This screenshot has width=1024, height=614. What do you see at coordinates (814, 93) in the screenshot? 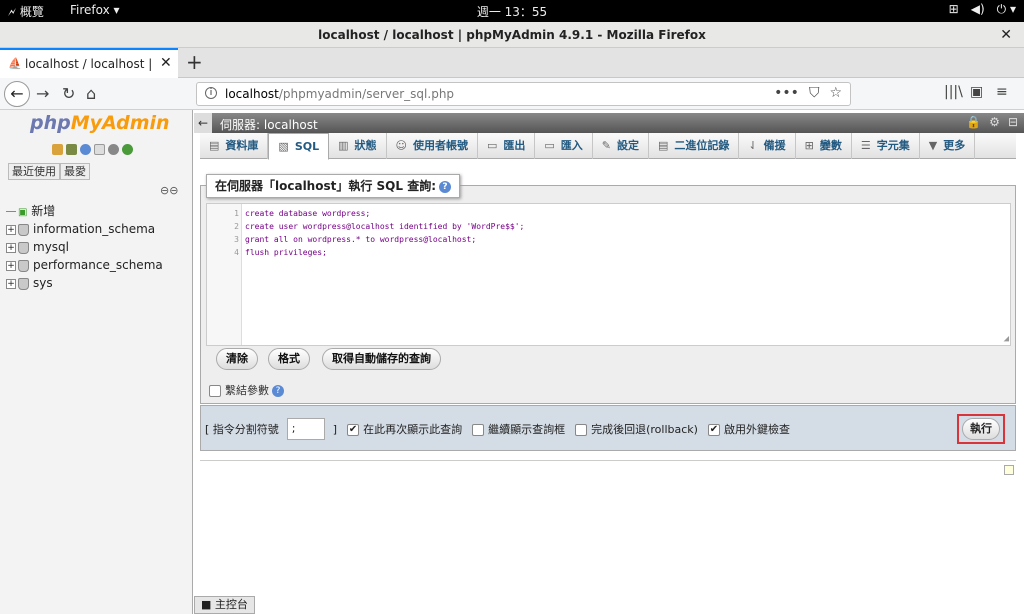
I see `pocket-icon: ⛉` at bounding box center [814, 93].